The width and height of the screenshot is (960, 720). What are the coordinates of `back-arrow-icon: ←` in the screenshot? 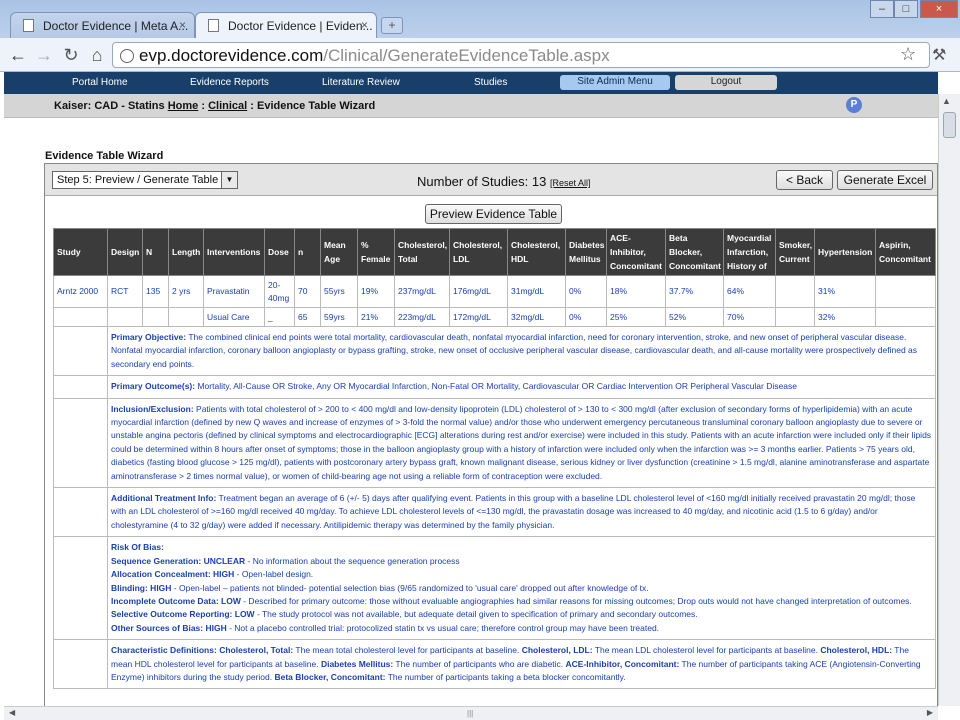 It's located at (18, 55).